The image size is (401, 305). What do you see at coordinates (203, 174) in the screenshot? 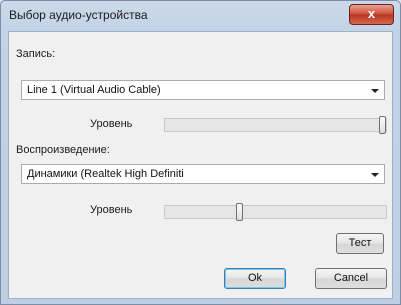
I see `playback-device-select: Динамики (Realtek High Definiti` at bounding box center [203, 174].